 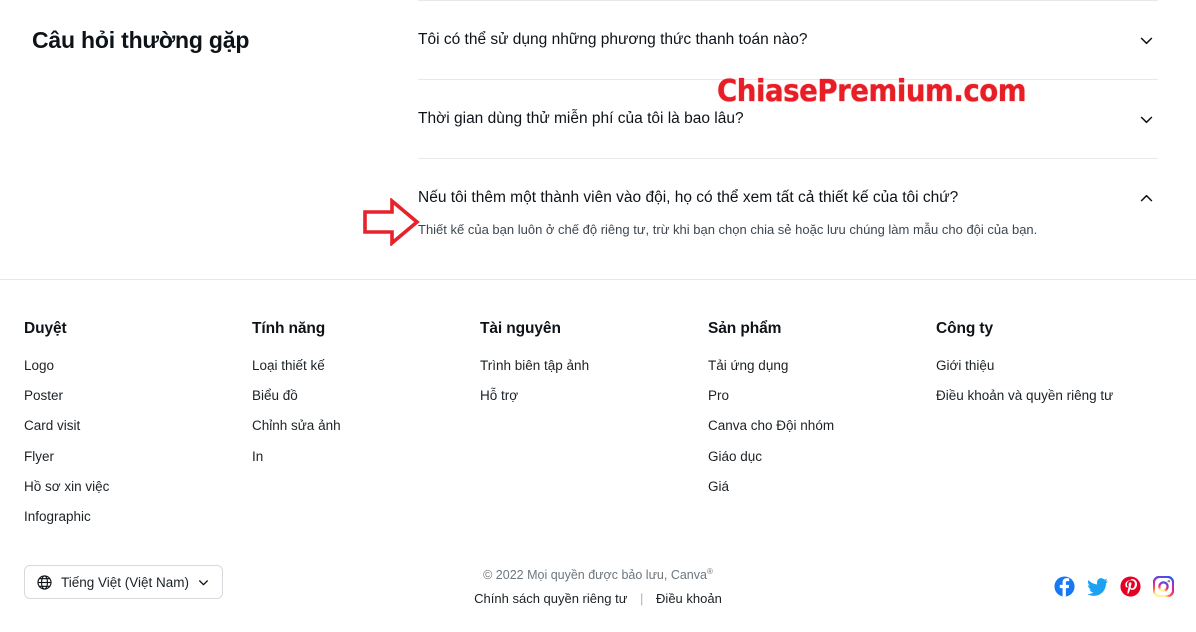 What do you see at coordinates (1097, 586) in the screenshot?
I see `twitter-icon` at bounding box center [1097, 586].